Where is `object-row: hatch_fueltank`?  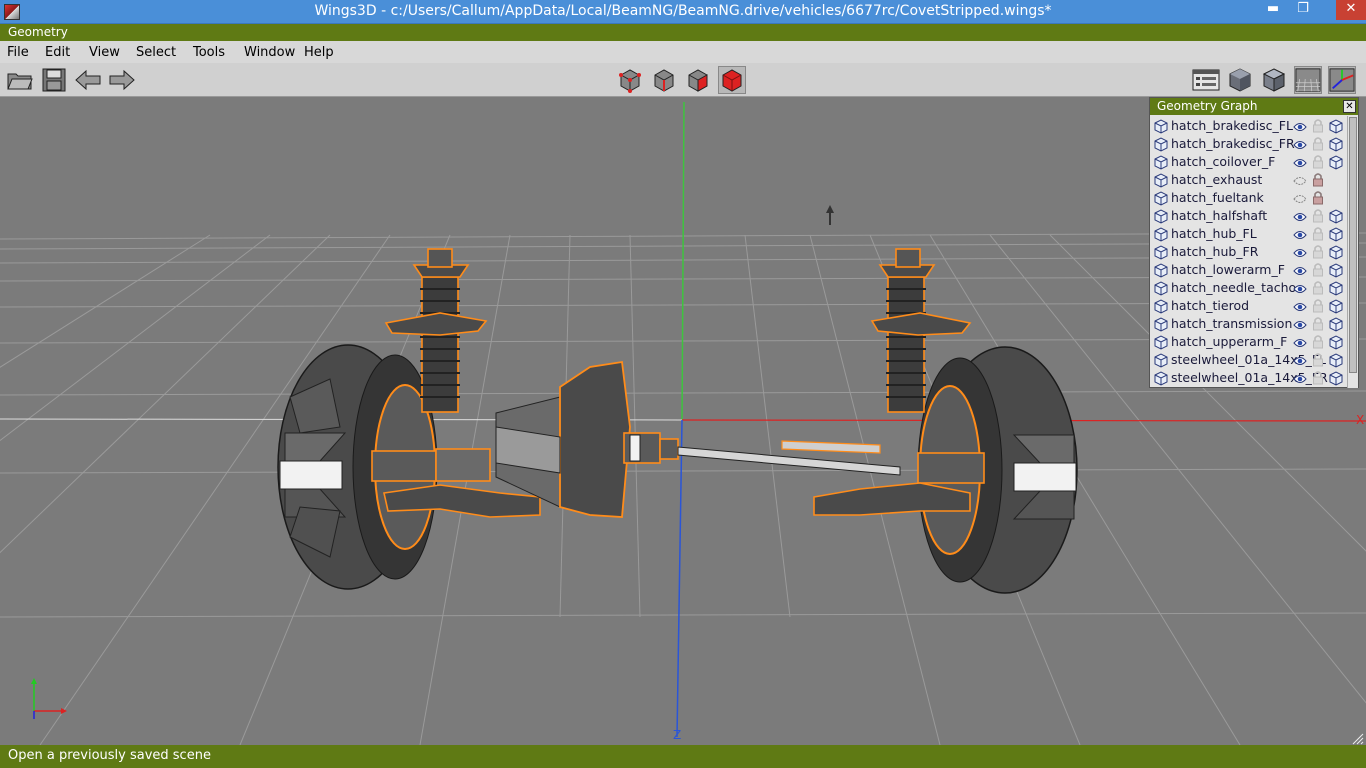
object-row: hatch_fueltank is located at coordinates (1248, 198).